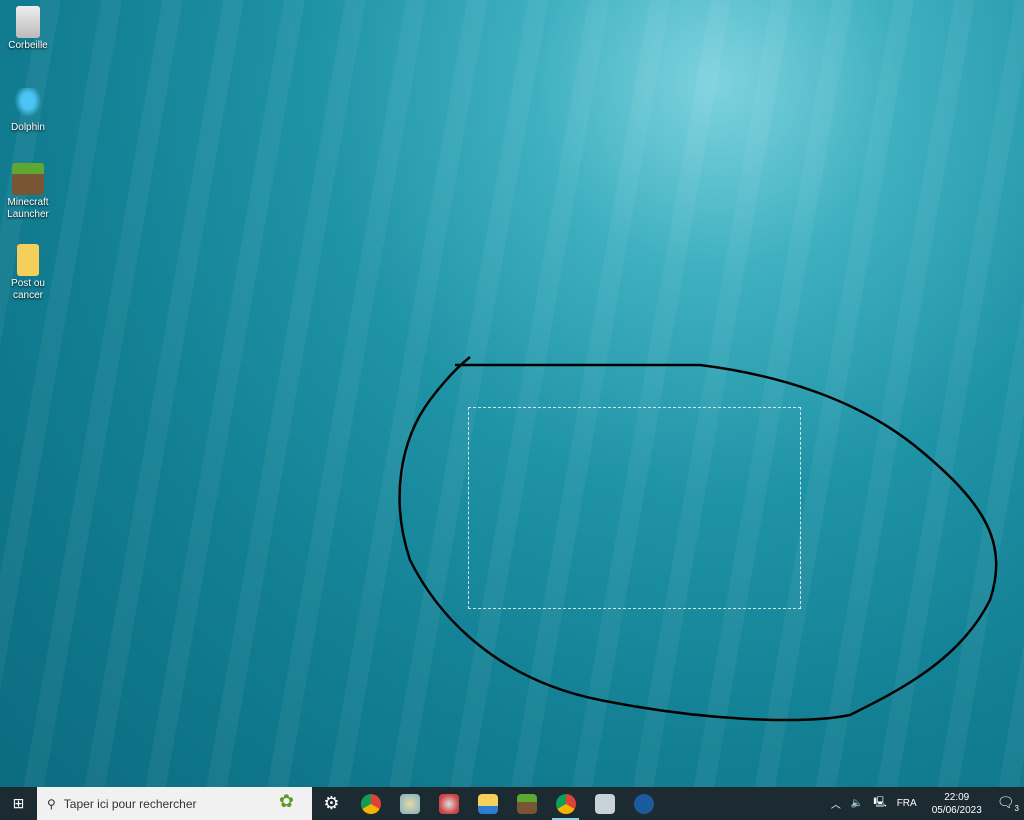  Describe the element at coordinates (925, 803) in the screenshot. I see `system-tray: ︿ 🔈 🖳 FRA 22:09 05/06/2023 🗨3` at that location.